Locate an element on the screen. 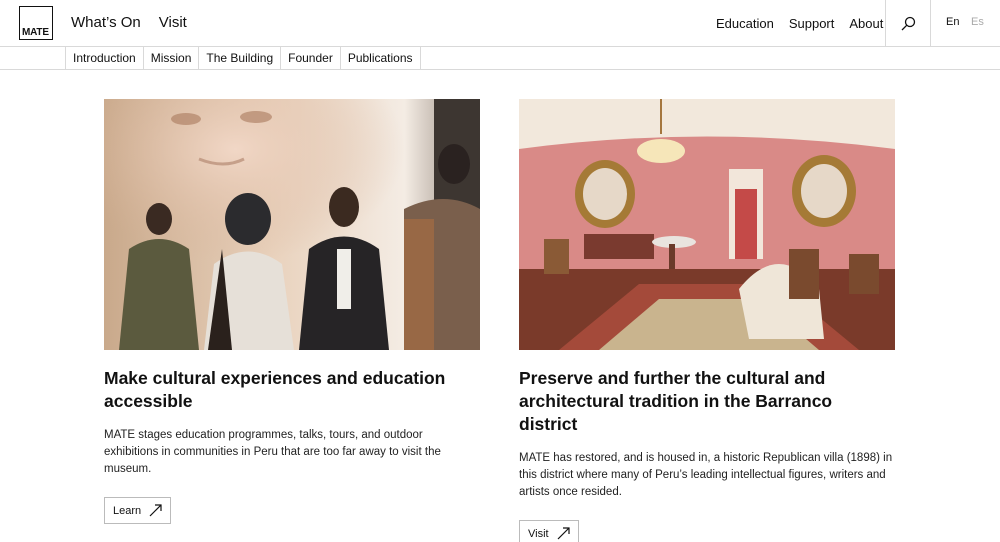  subnav-the-building: The Building is located at coordinates (239, 58).